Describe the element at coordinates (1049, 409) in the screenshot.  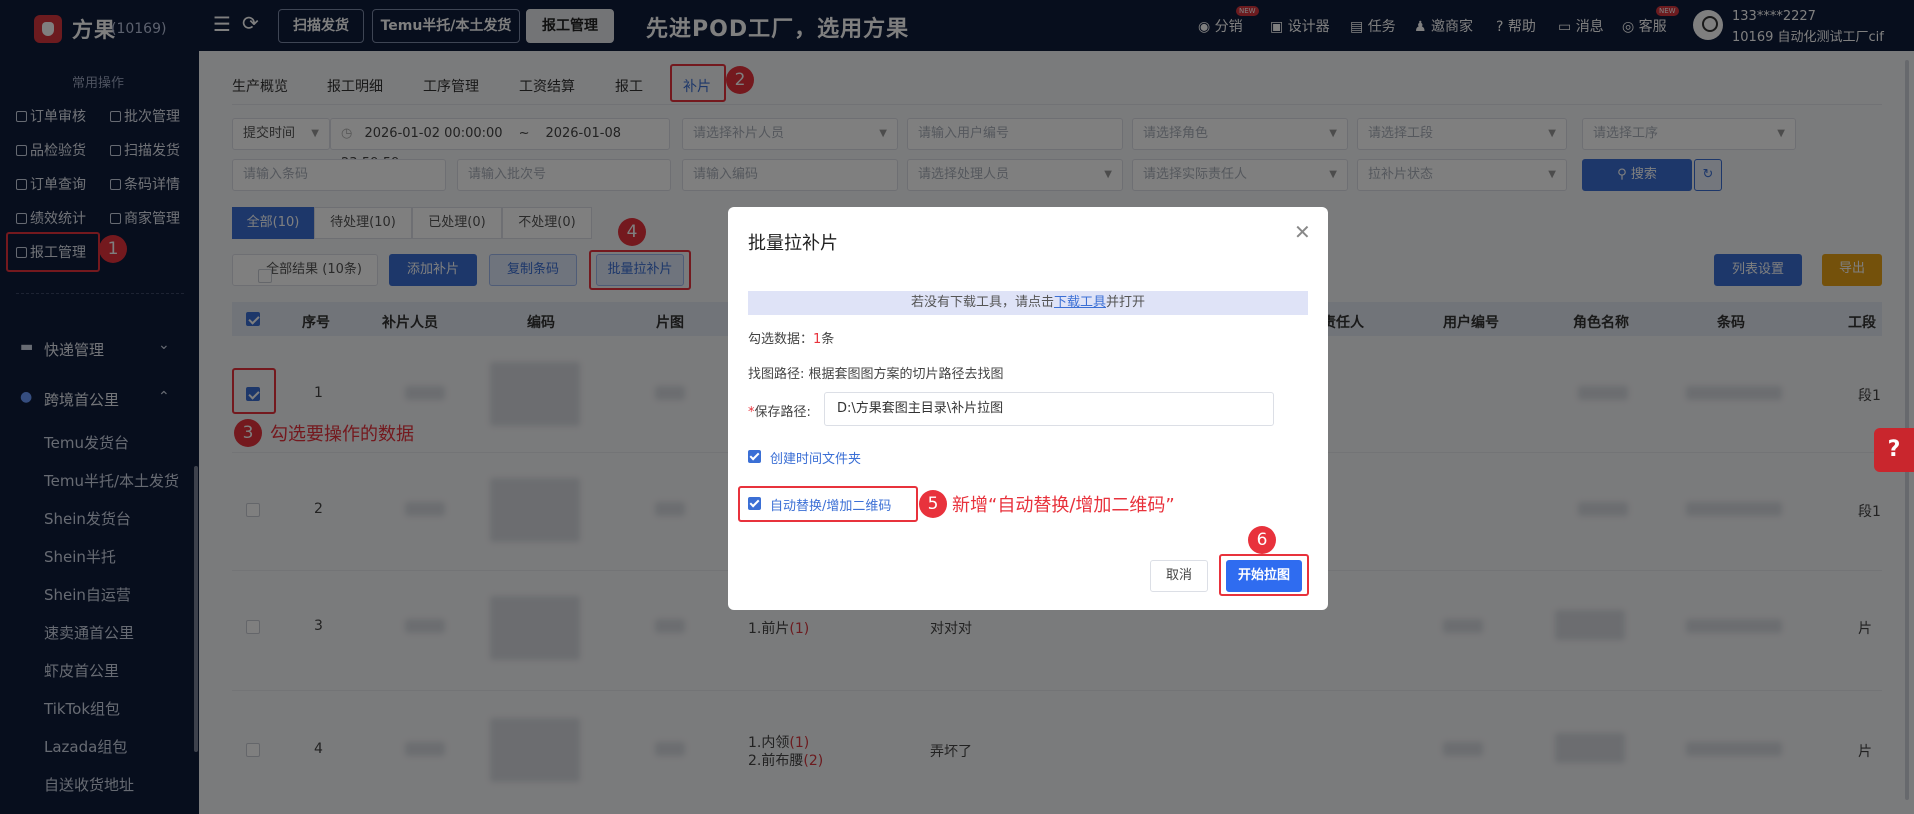
I see `save-path-input: D:\方果套图主目录\补片拉图` at that location.